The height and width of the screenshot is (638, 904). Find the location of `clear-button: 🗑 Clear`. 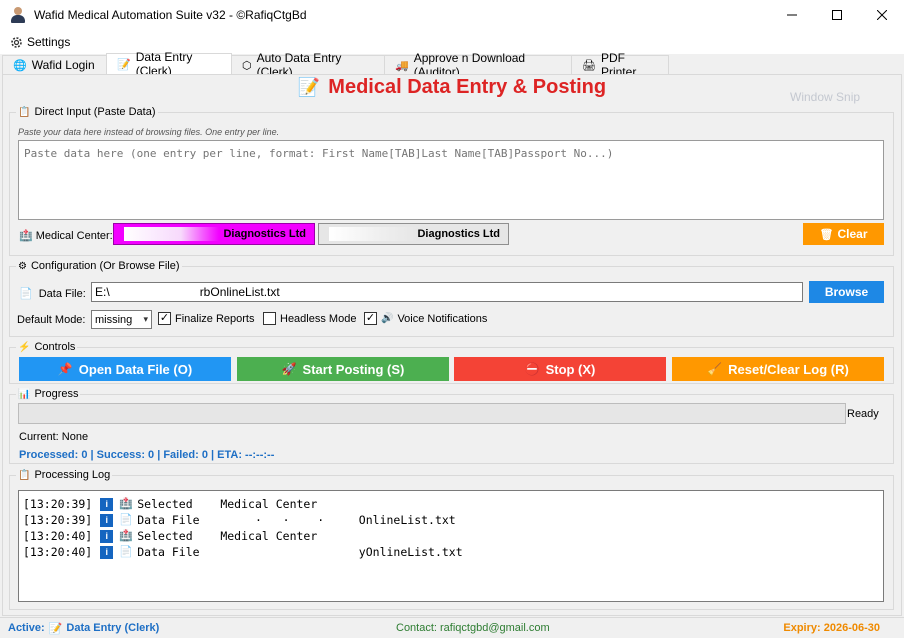

clear-button: 🗑 Clear is located at coordinates (843, 234).